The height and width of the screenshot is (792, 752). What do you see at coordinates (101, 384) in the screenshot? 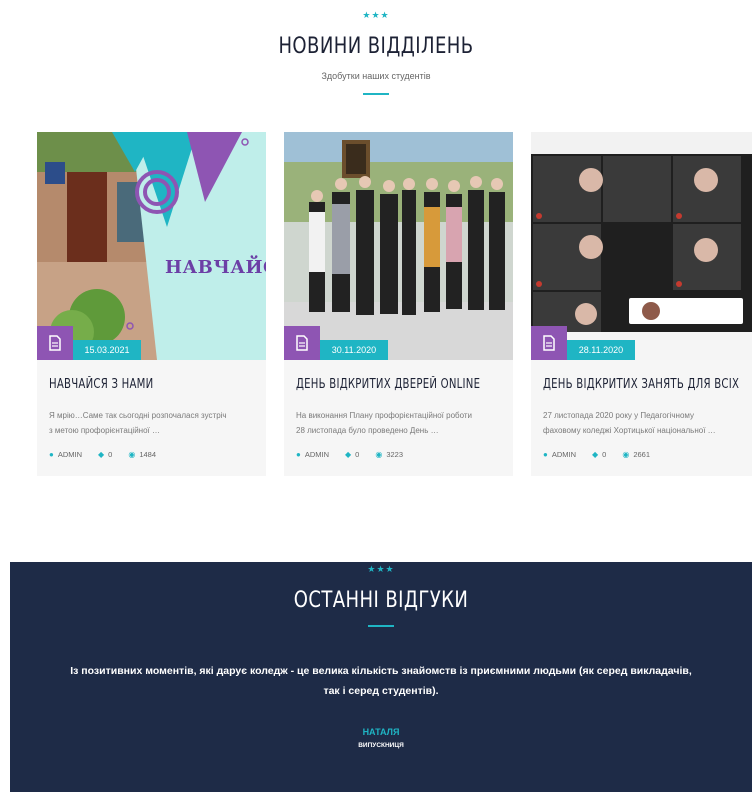
I see `news-card-title: НАВЧАЙСЯ З НАМИ` at bounding box center [101, 384].